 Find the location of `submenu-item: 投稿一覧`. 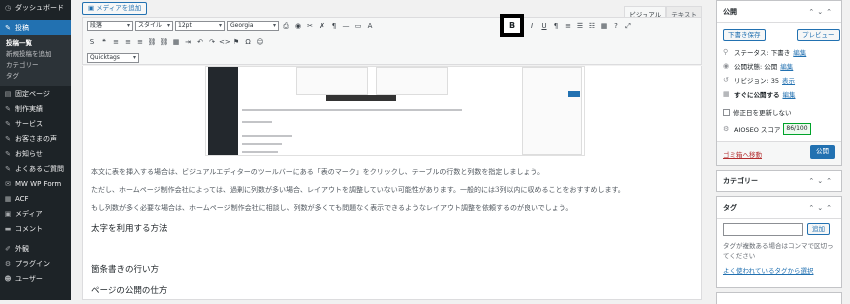

submenu-item: 投稿一覧 is located at coordinates (35, 43).